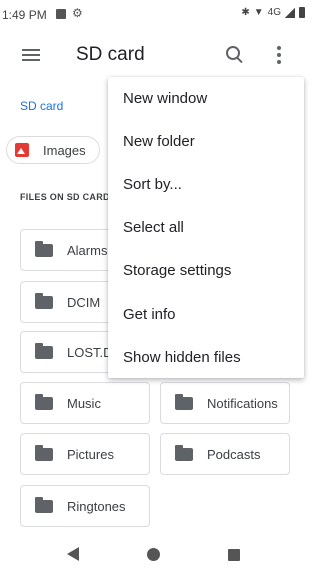 This screenshot has width=320, height=569. Describe the element at coordinates (159, 141) in the screenshot. I see `menu-item-new-folder: New folder` at that location.